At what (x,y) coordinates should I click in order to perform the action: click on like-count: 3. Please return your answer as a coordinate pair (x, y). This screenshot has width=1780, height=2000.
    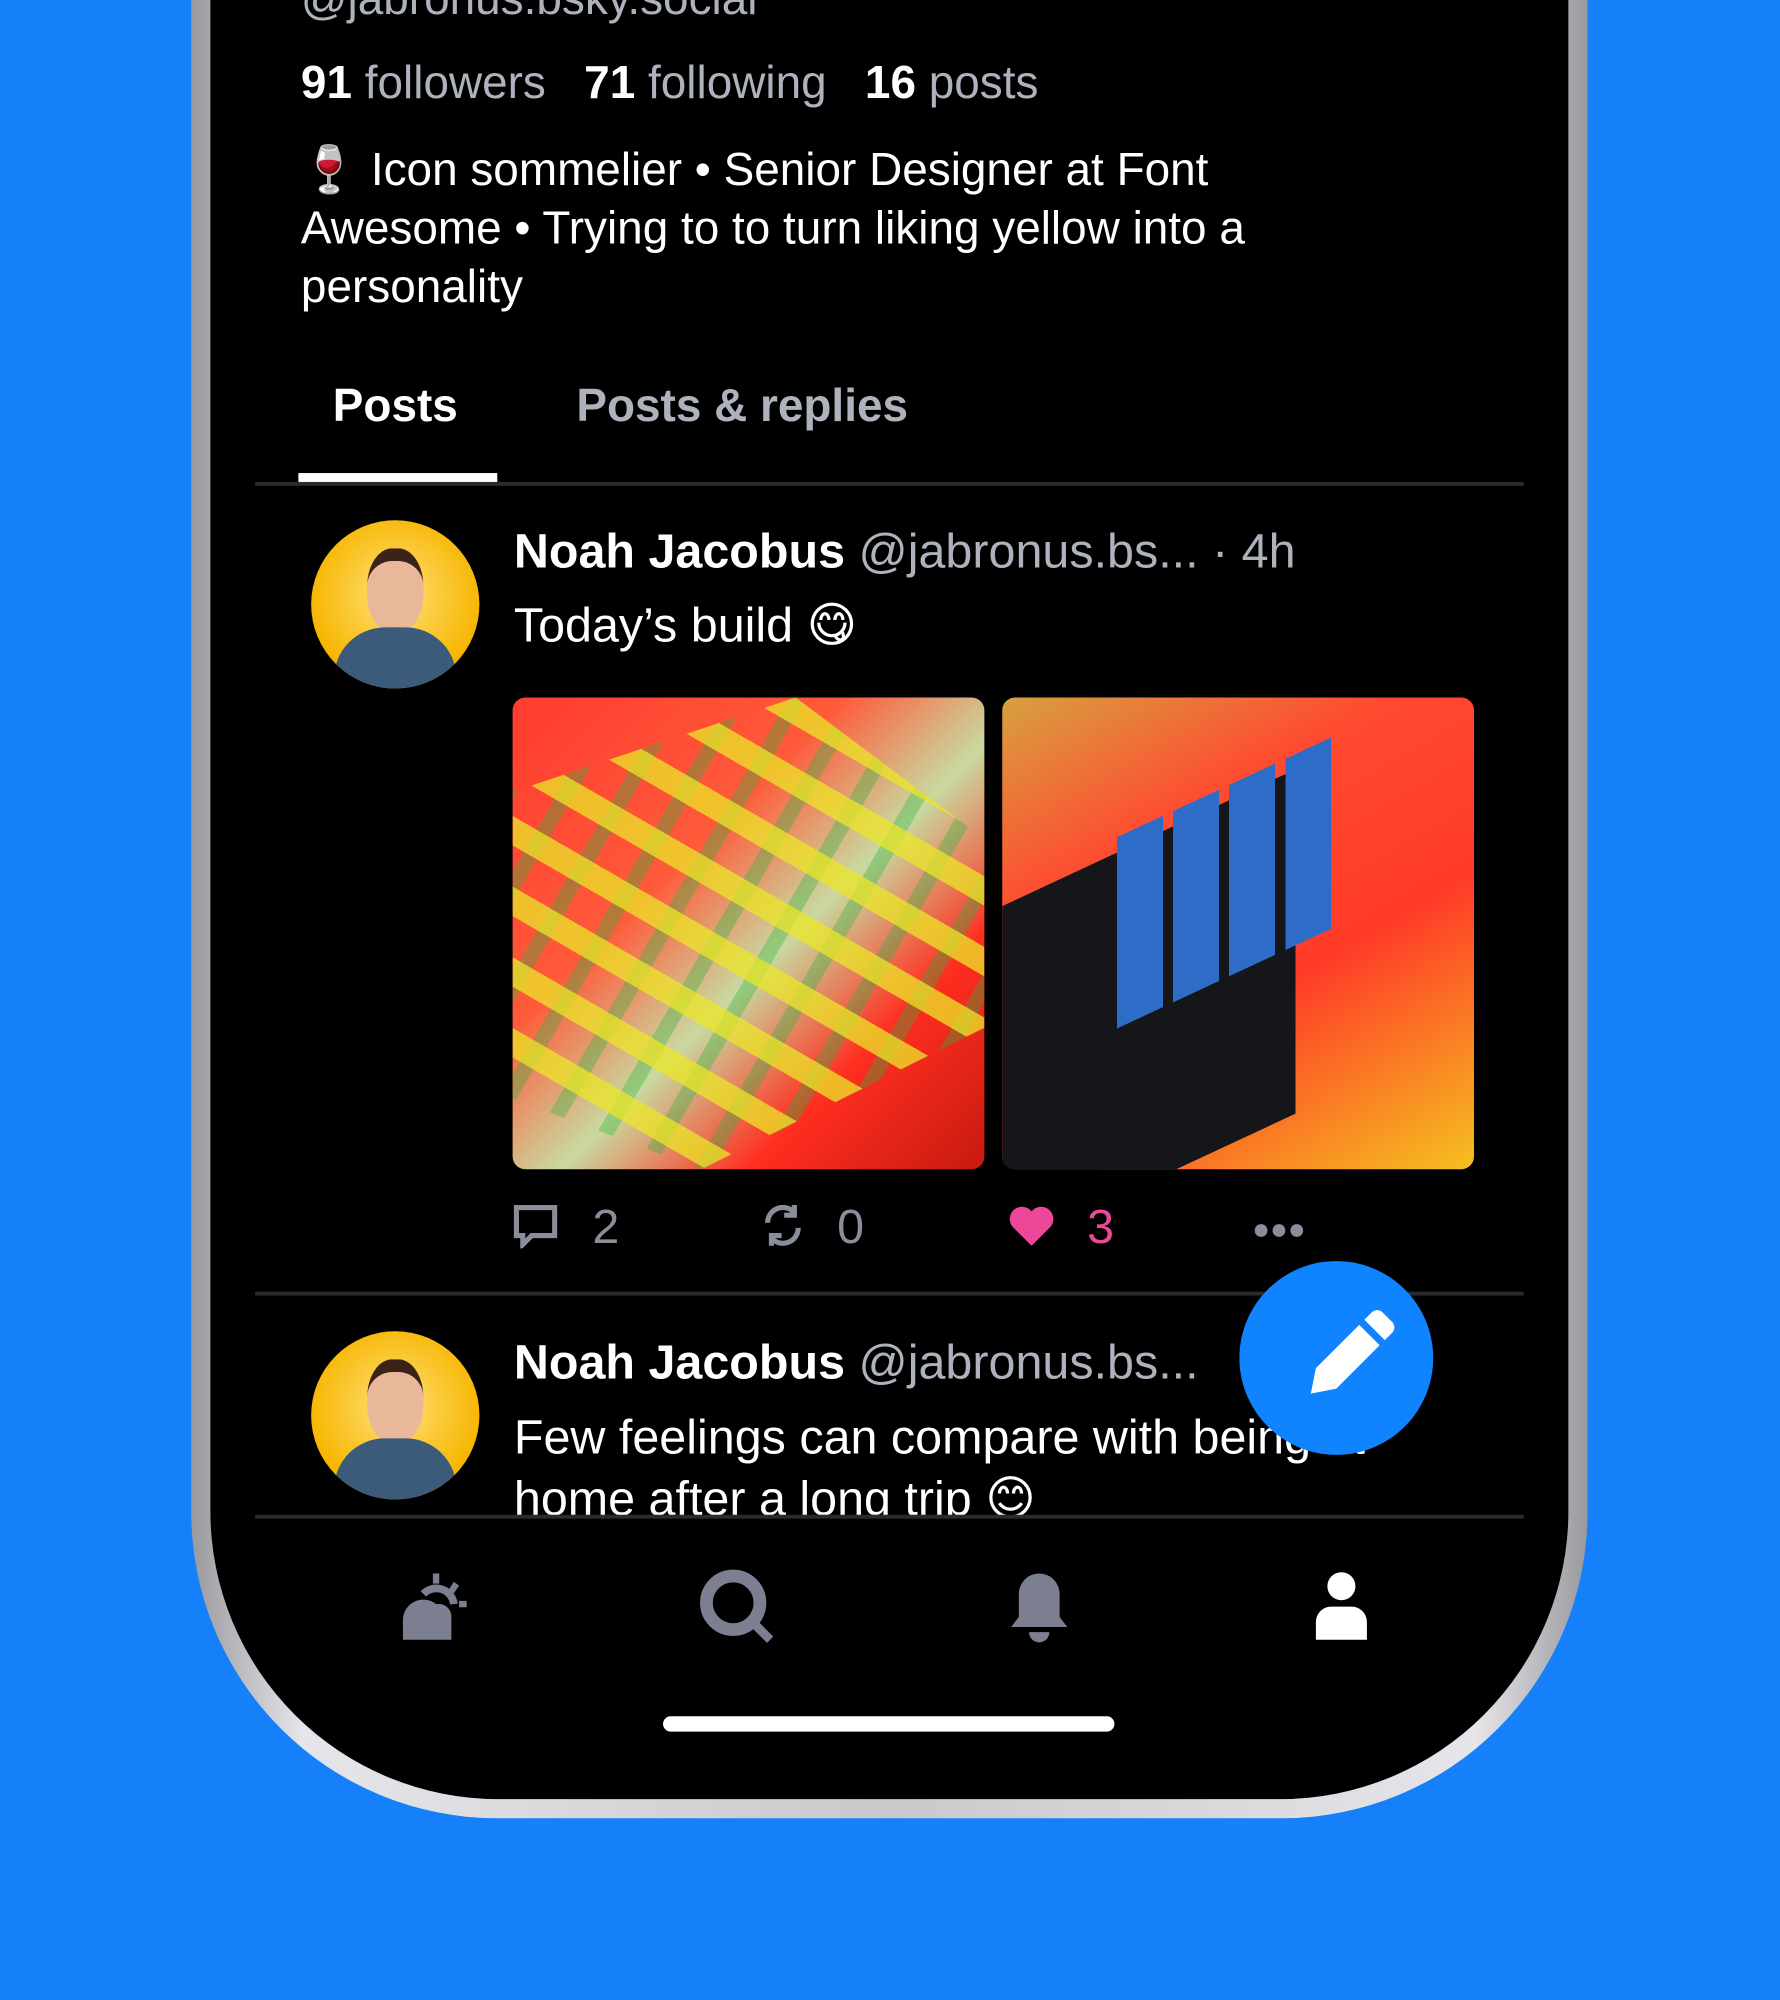
    Looking at the image, I should click on (1101, 1228).